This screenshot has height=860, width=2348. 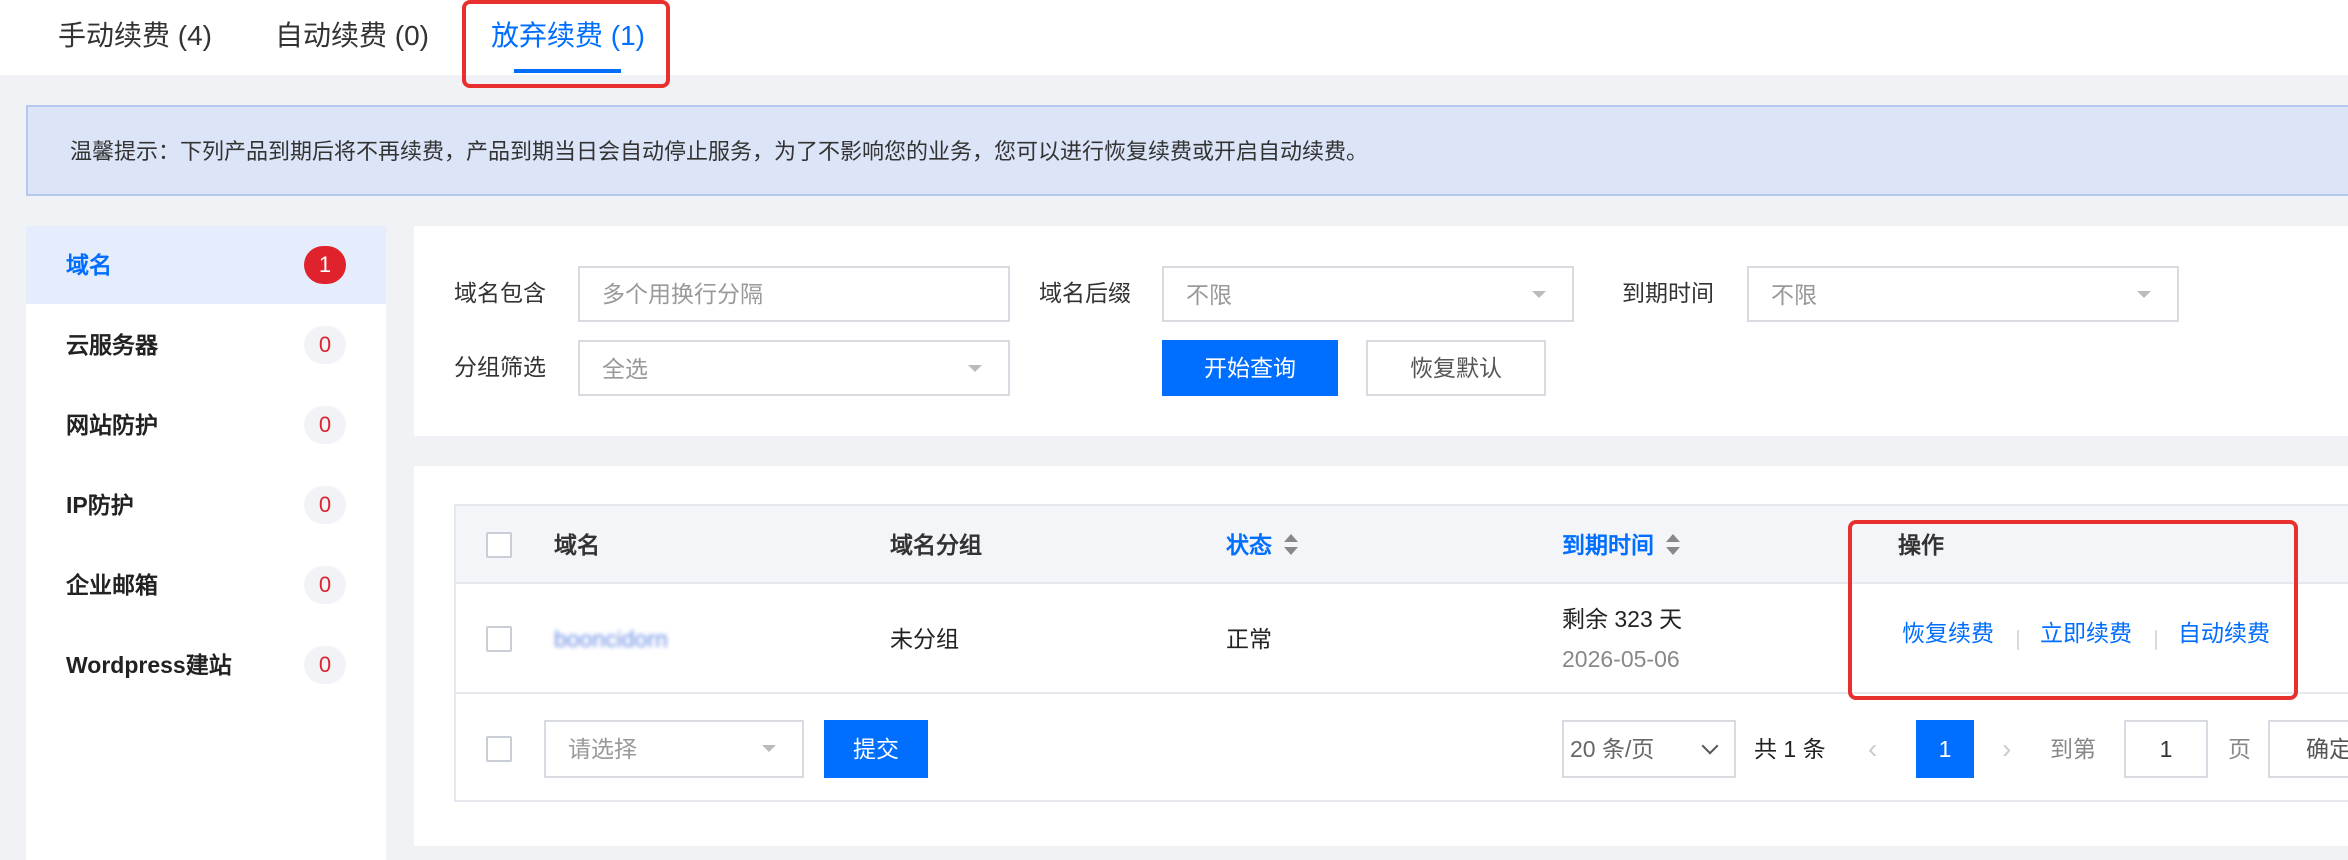 What do you see at coordinates (1456, 368) in the screenshot?
I see `reset-button: 恢复默认` at bounding box center [1456, 368].